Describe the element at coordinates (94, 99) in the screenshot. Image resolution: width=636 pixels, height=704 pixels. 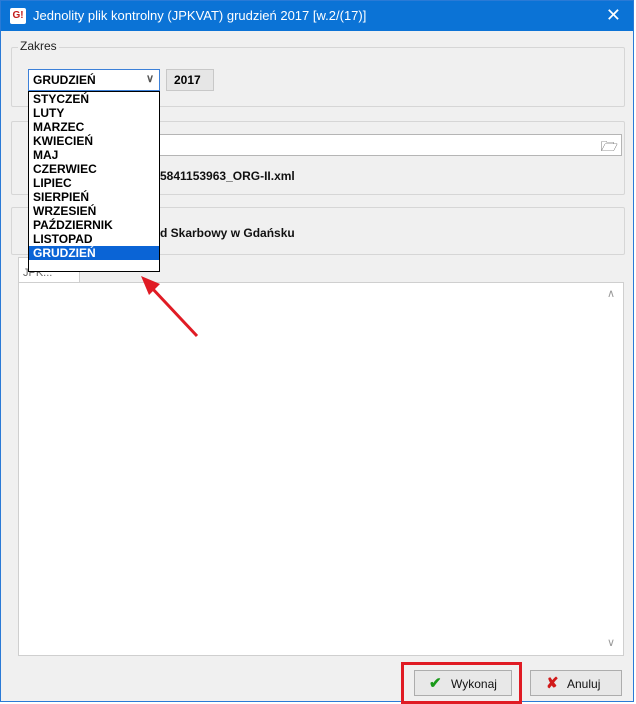
I see `month-option: STYCZEŃ` at that location.